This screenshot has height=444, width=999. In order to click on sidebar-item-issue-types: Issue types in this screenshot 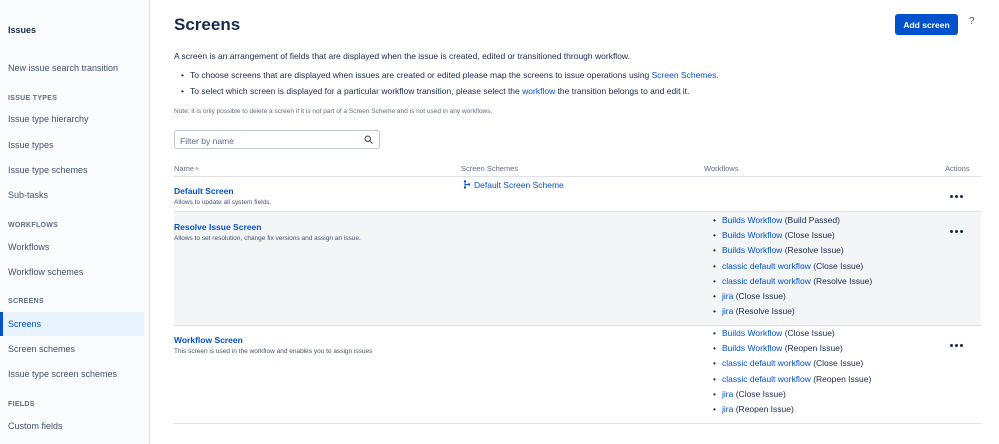, I will do `click(72, 145)`.